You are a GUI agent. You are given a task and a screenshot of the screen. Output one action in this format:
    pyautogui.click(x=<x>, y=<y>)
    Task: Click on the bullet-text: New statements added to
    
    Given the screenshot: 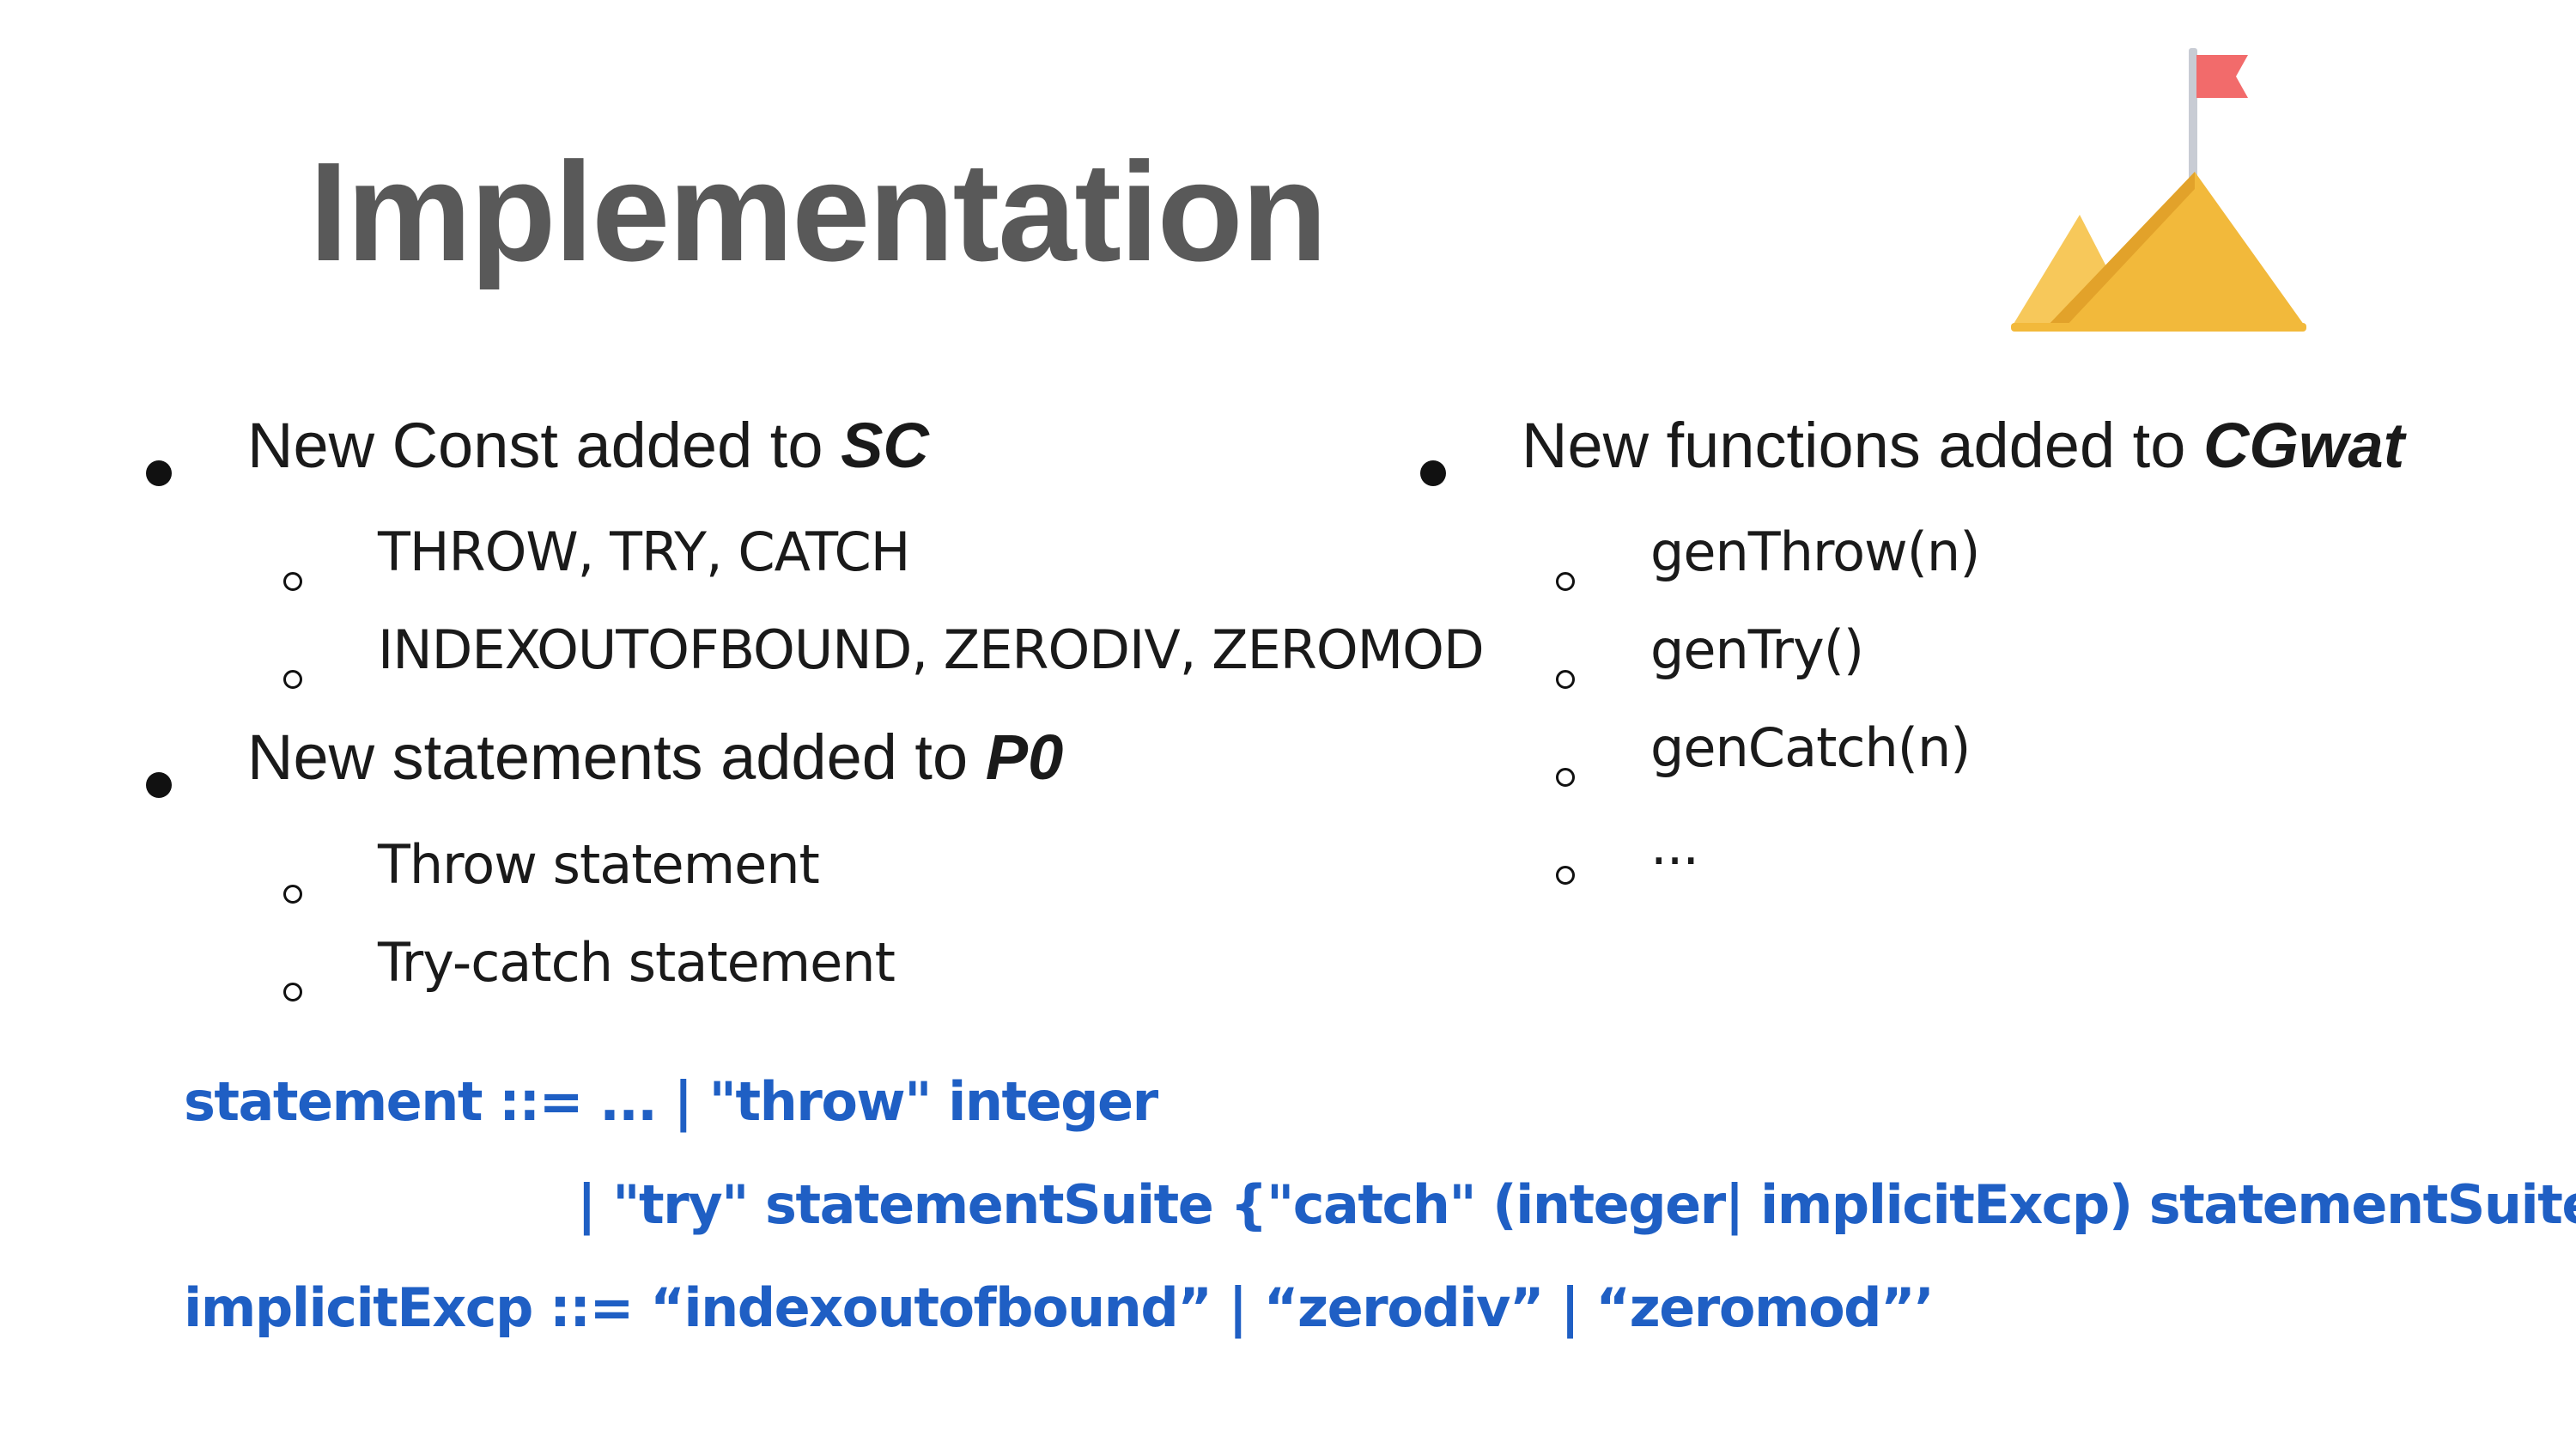 What is the action you would take?
    pyautogui.click(x=616, y=757)
    